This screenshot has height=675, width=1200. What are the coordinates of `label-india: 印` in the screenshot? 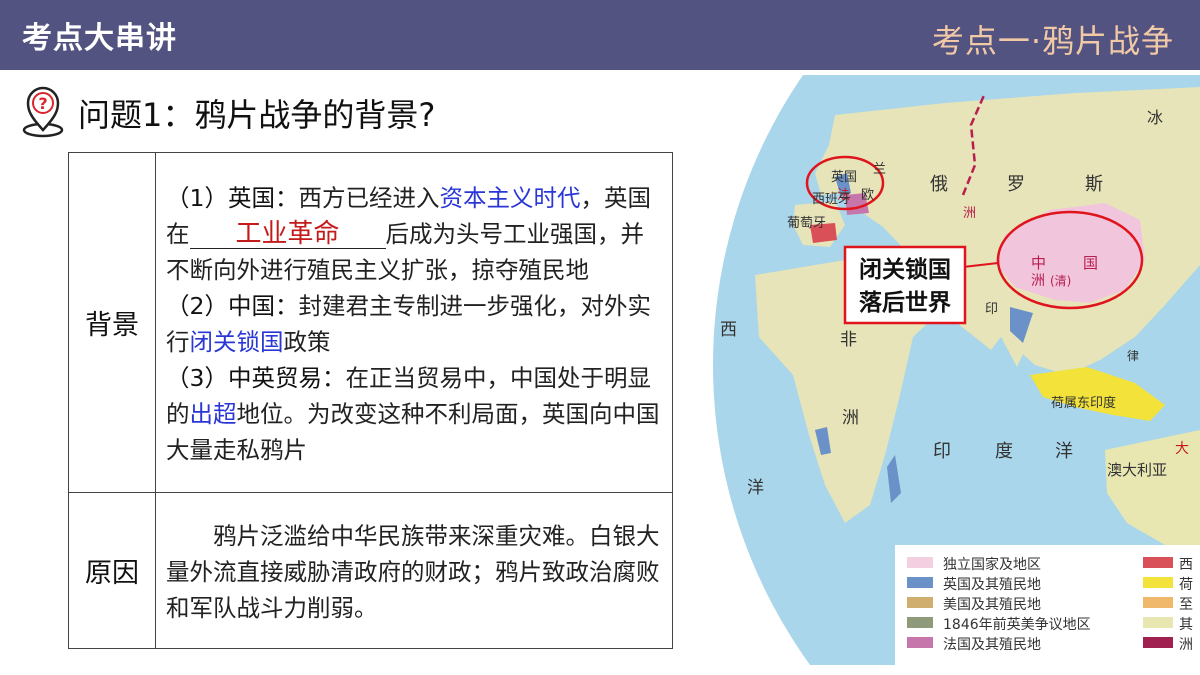 It's located at (991, 309).